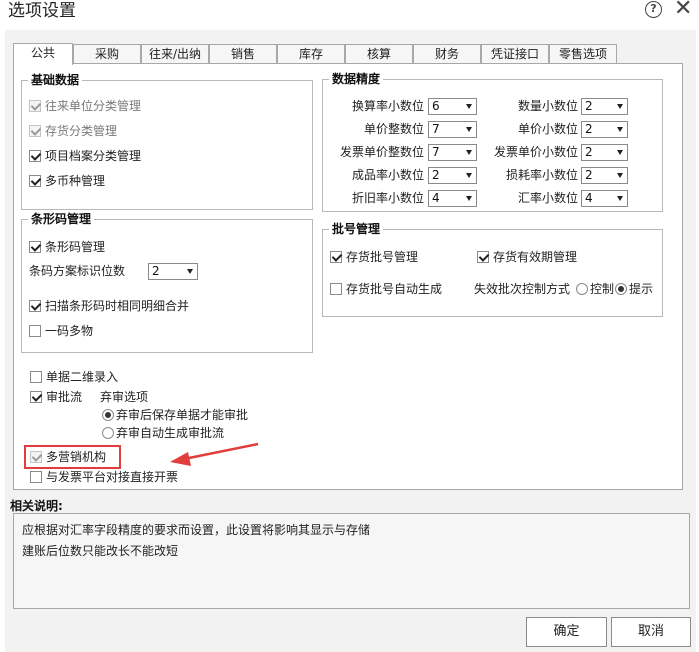  I want to click on invoice-price-decimal-select: 2, so click(604, 152).